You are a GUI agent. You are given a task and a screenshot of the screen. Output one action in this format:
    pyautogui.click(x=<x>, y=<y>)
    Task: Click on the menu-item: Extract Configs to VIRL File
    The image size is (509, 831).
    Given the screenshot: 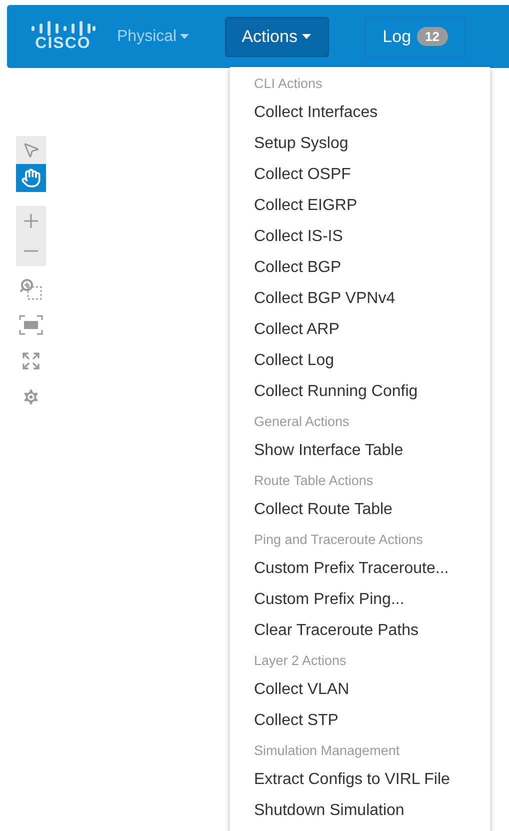 What is the action you would take?
    pyautogui.click(x=360, y=779)
    